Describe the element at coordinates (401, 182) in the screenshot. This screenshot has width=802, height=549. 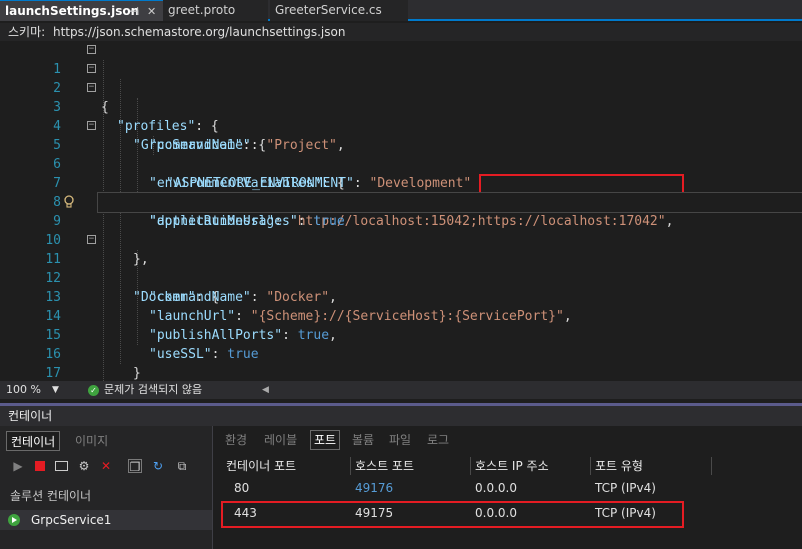
I see `code-line: 7 },` at that location.